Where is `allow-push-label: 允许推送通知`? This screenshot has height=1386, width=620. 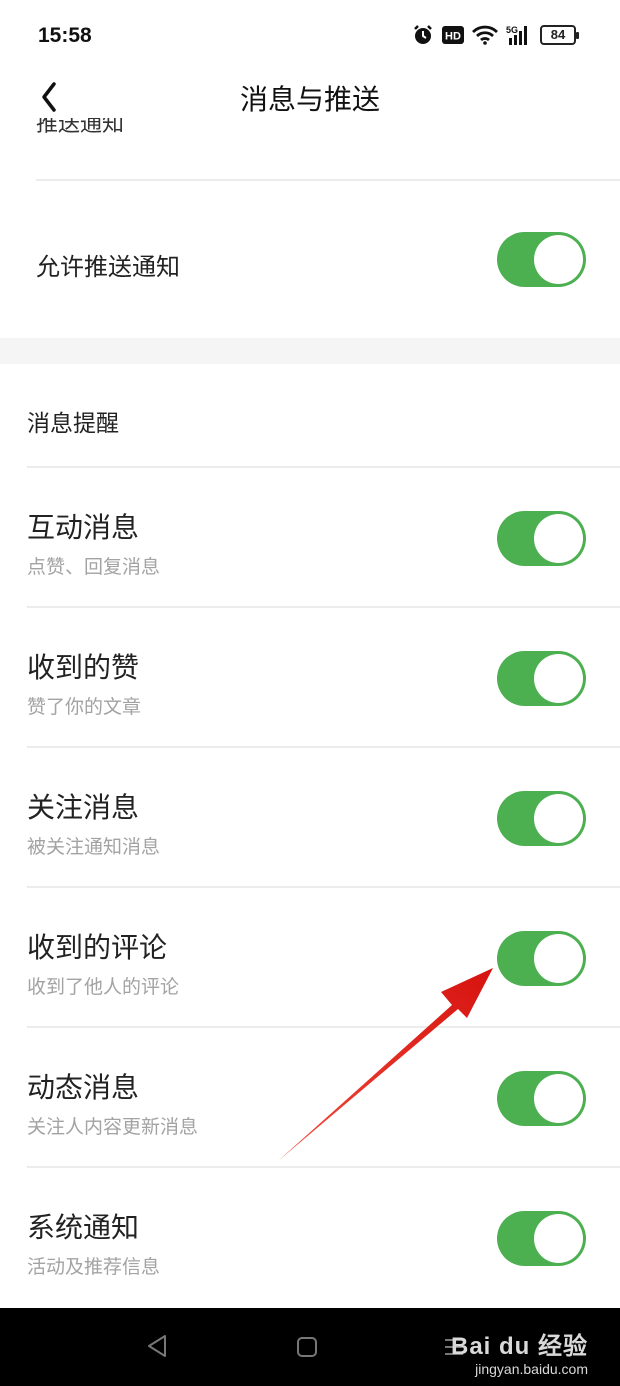 allow-push-label: 允许推送通知 is located at coordinates (108, 267).